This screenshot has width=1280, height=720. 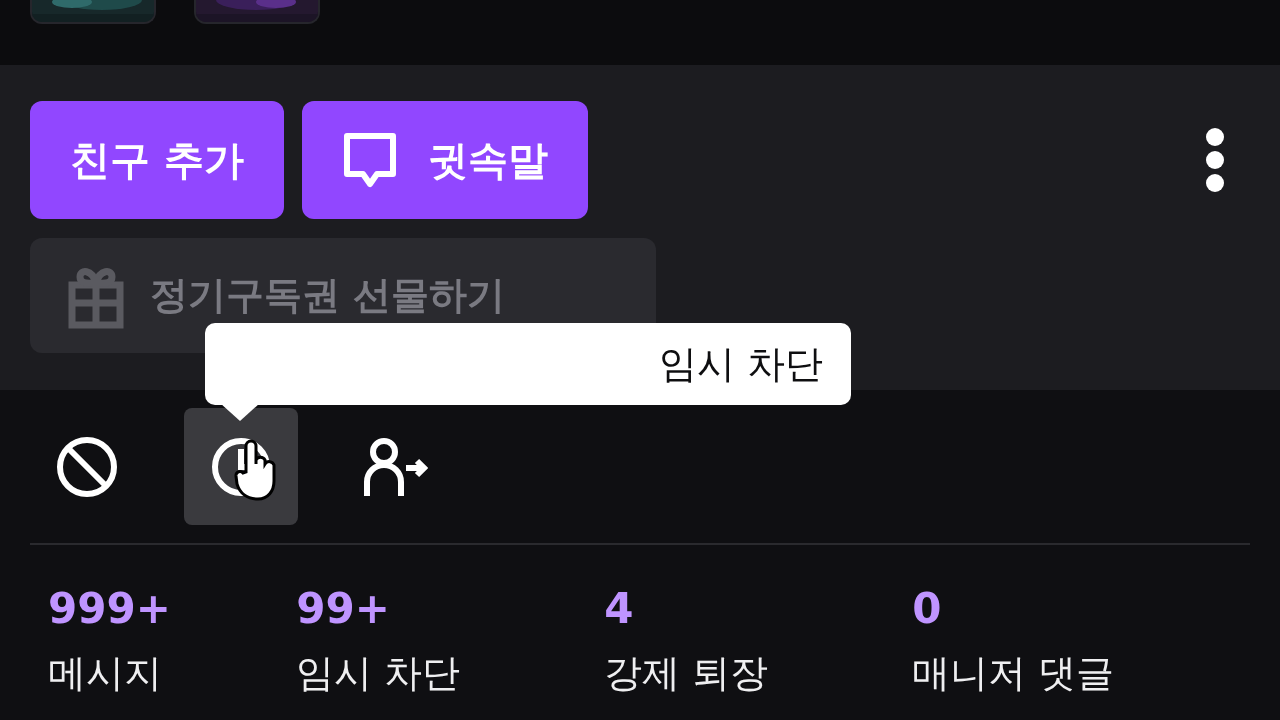 I want to click on add-friend-button: 친구 추가, so click(x=157, y=160).